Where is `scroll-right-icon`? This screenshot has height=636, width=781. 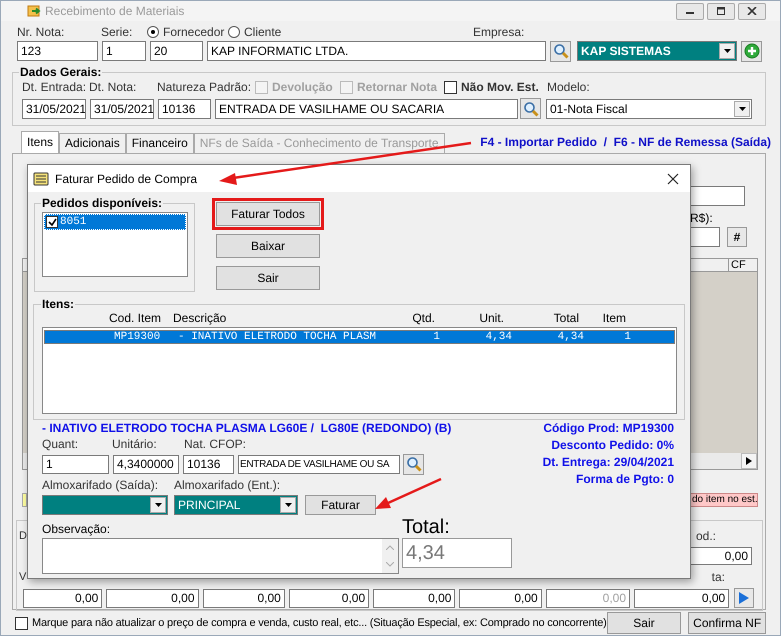 scroll-right-icon is located at coordinates (749, 461).